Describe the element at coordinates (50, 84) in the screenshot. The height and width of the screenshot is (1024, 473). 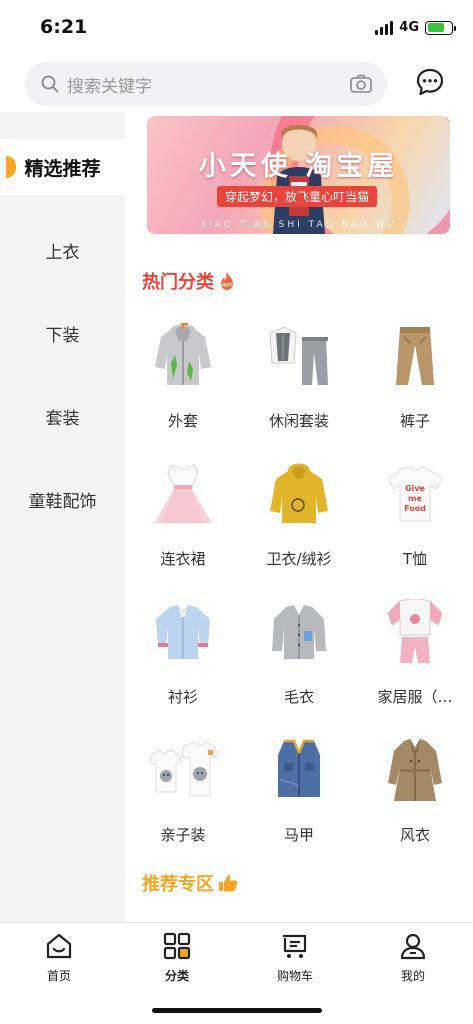
I see `search-icon` at that location.